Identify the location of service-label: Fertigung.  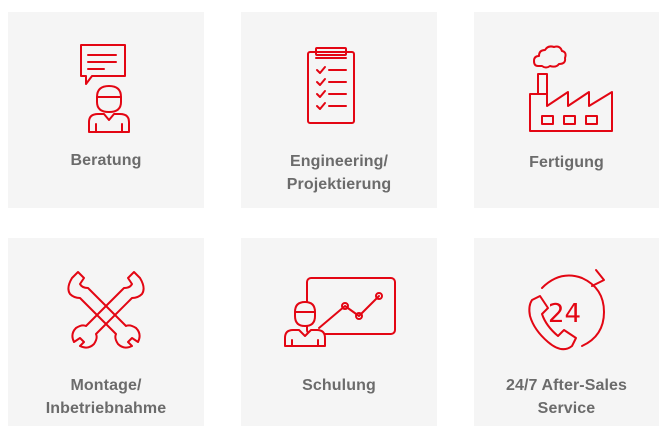
(566, 162).